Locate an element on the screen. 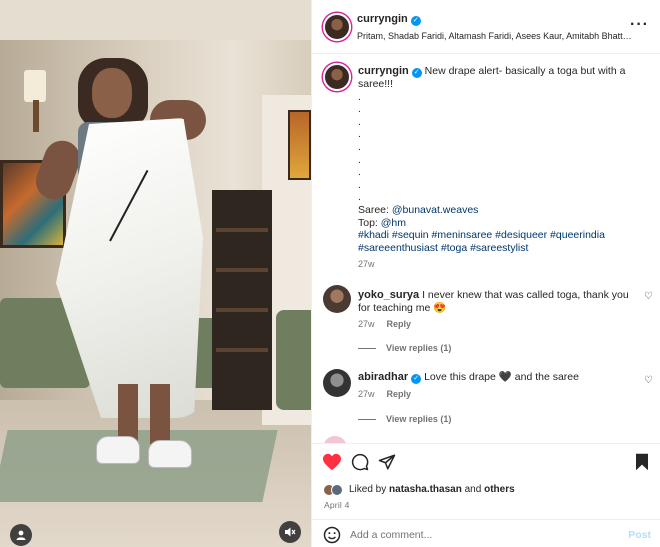  saree-mention-link: @bunavat.weaves is located at coordinates (435, 210).